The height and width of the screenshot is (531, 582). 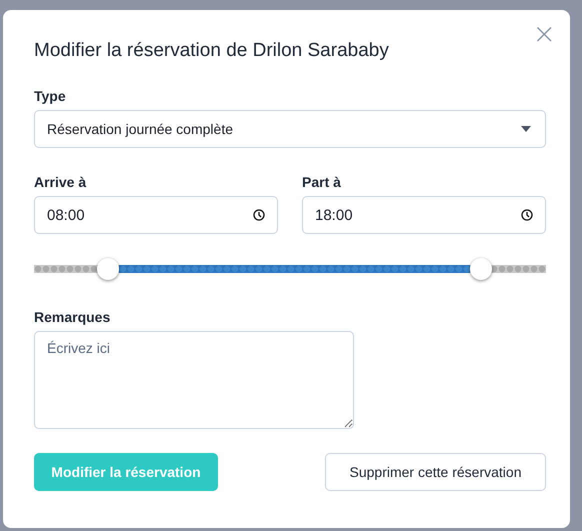 What do you see at coordinates (156, 215) in the screenshot?
I see `time-field: 08:00` at bounding box center [156, 215].